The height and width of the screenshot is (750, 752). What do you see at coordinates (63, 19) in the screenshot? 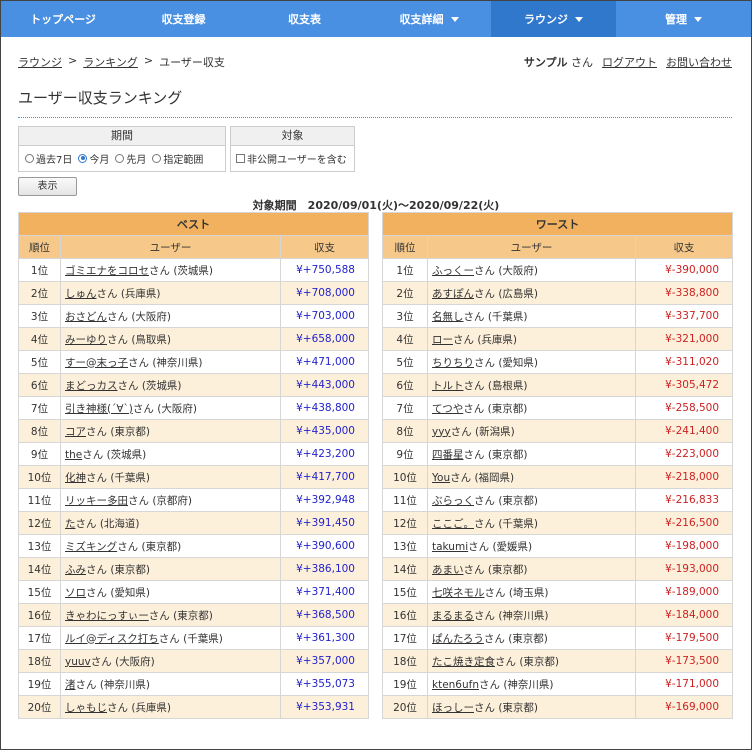
I see `nav-item-0: トップページ` at bounding box center [63, 19].